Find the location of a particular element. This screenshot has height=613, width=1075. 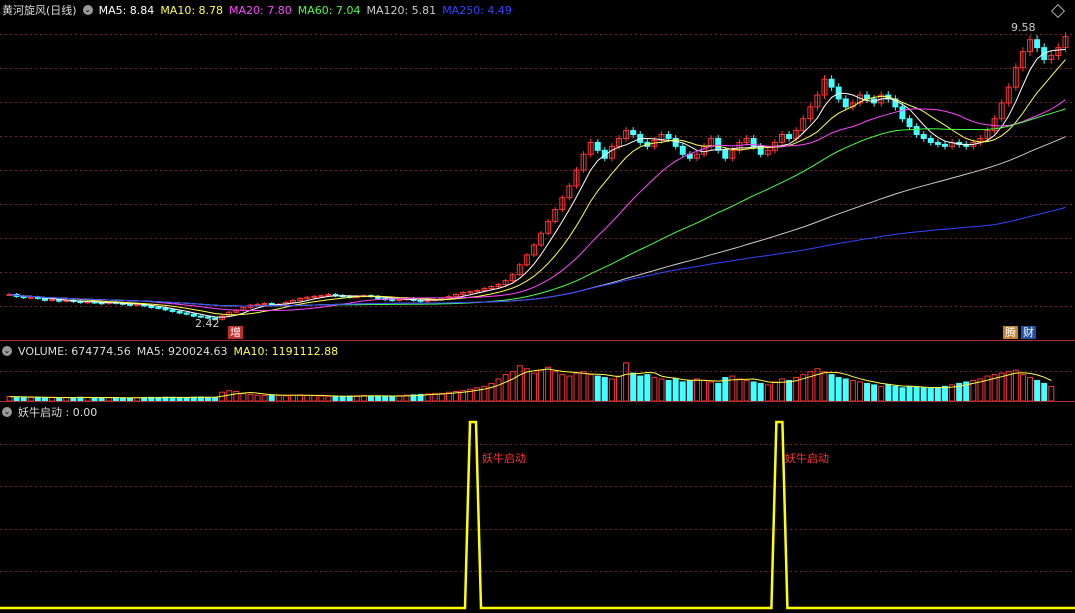

stock-title: 黄河旋风(日线) is located at coordinates (39, 10).